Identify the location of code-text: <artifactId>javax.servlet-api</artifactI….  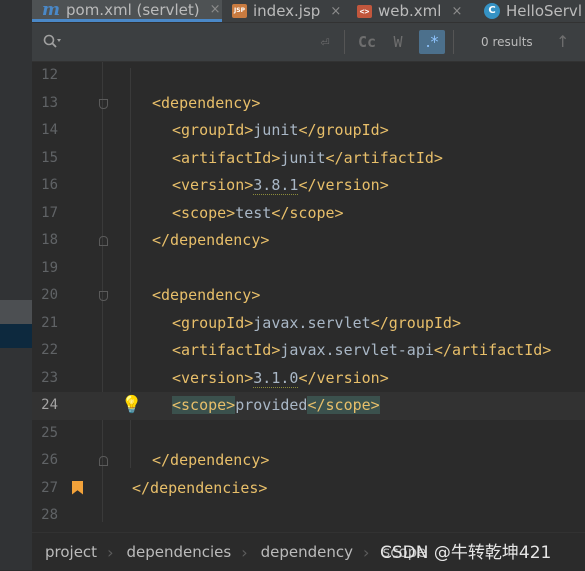
(361, 350).